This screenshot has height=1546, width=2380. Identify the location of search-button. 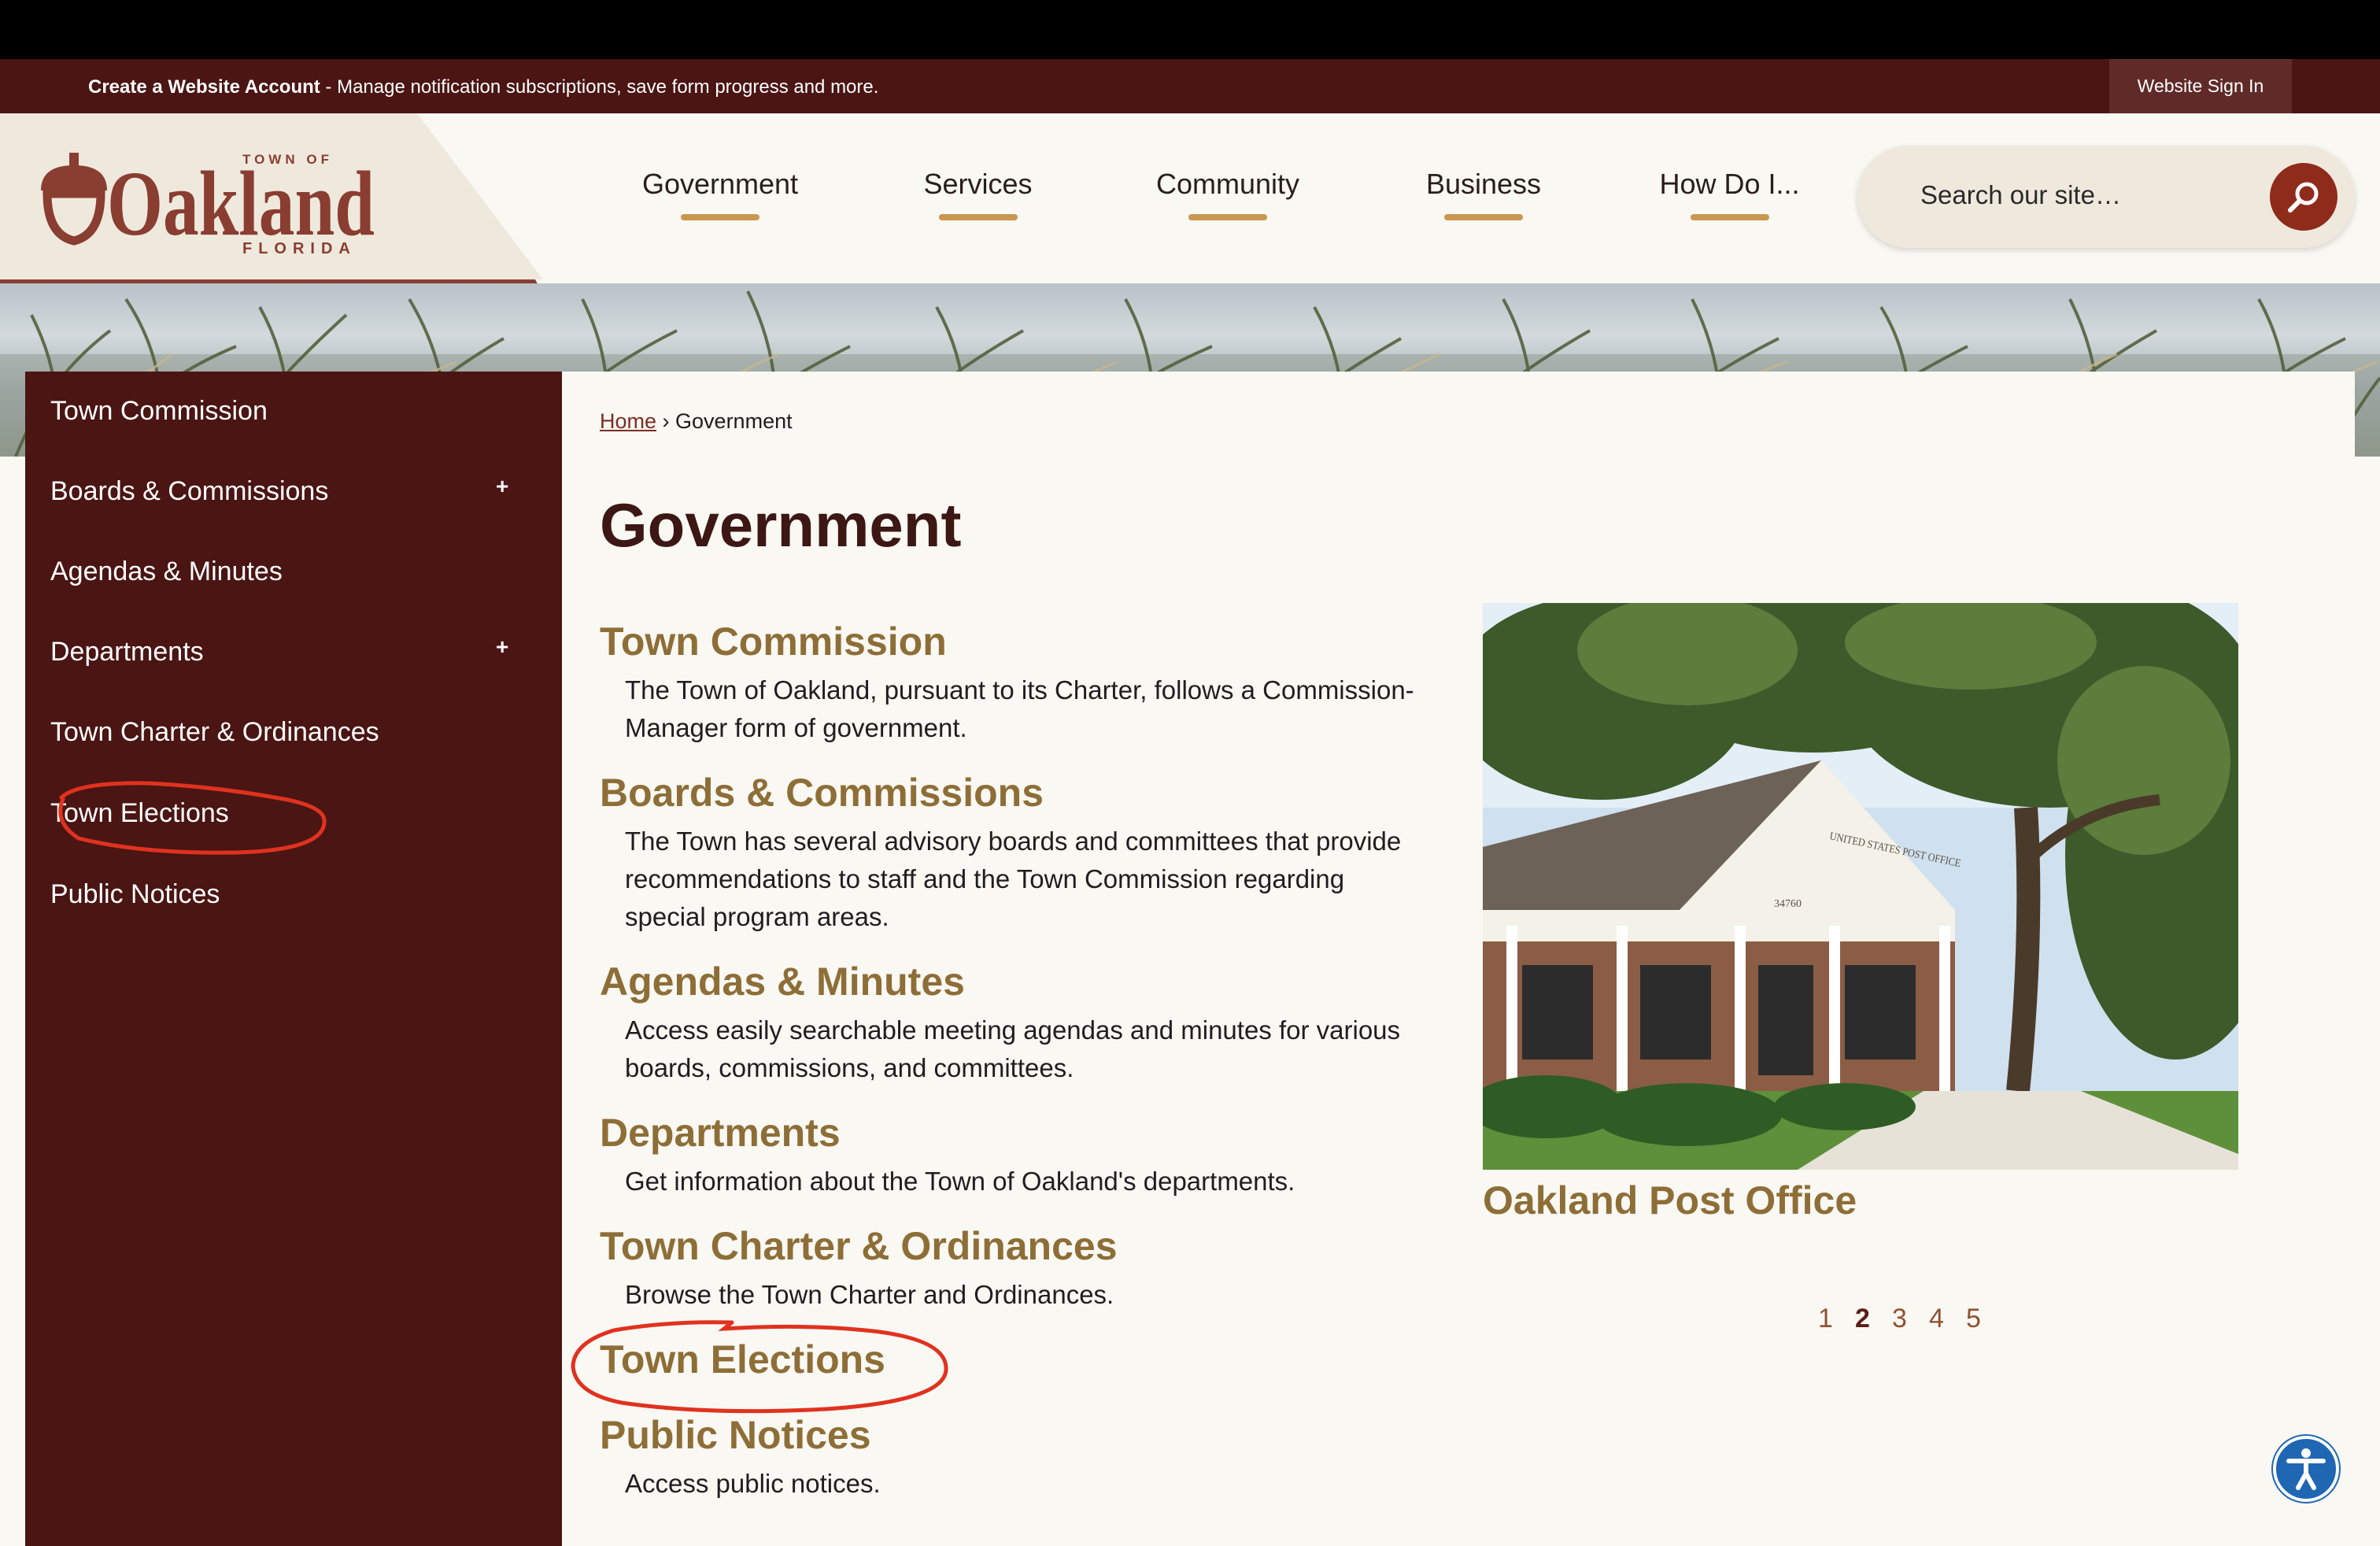
(2304, 197).